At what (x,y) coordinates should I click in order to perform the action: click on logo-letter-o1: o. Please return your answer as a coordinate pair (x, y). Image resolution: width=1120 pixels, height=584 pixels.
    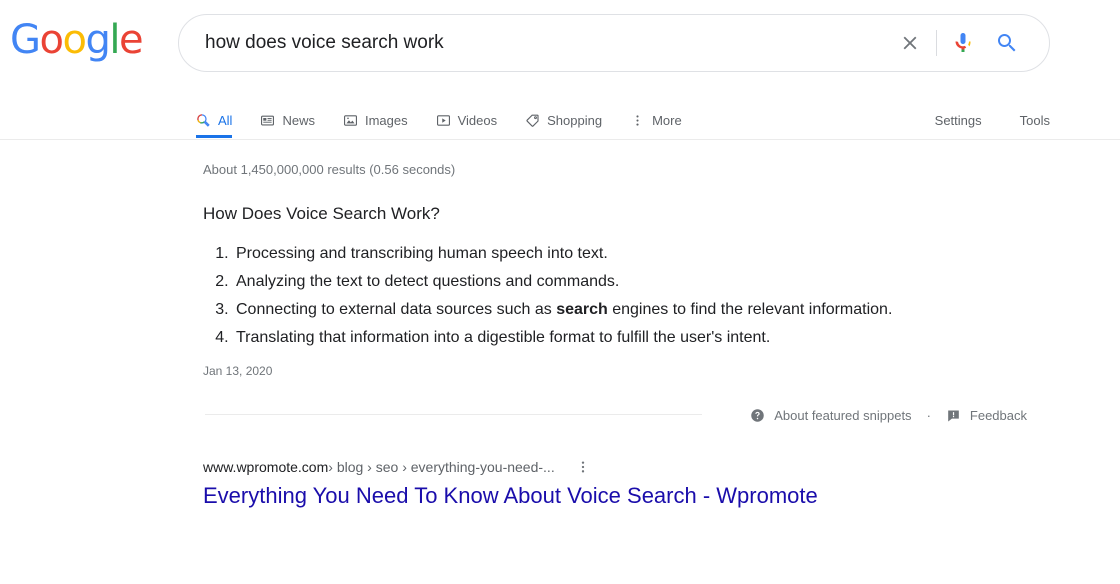
    Looking at the image, I should click on (51, 40).